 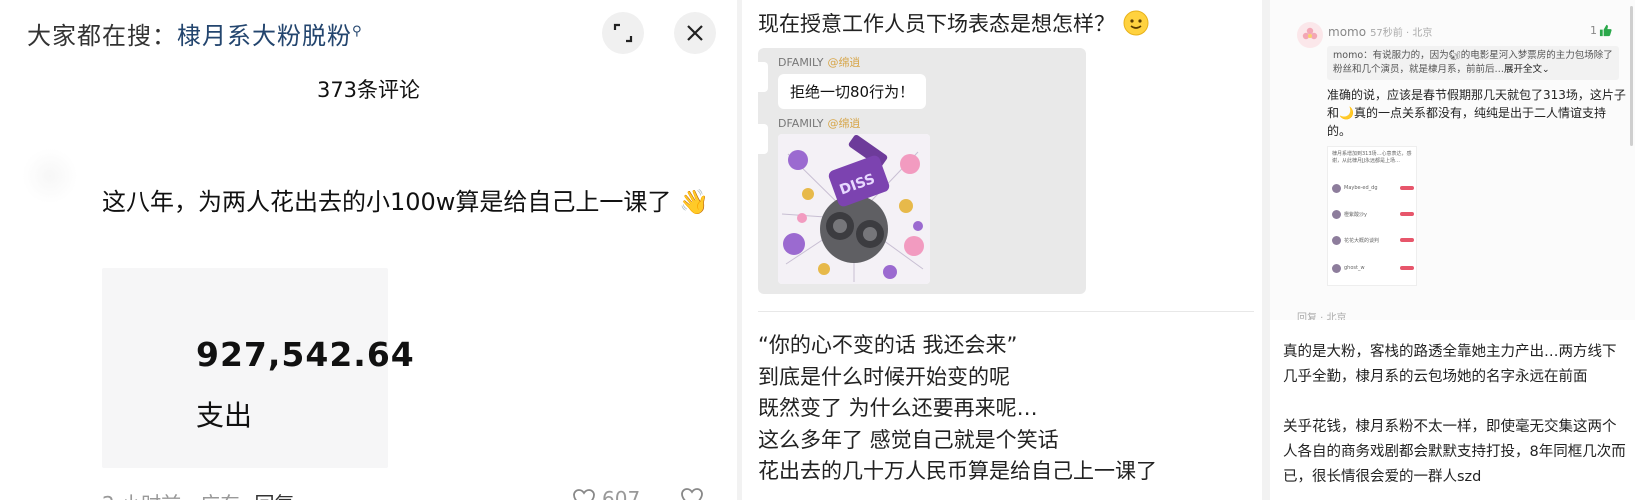 I want to click on like-count: 607, so click(x=621, y=493).